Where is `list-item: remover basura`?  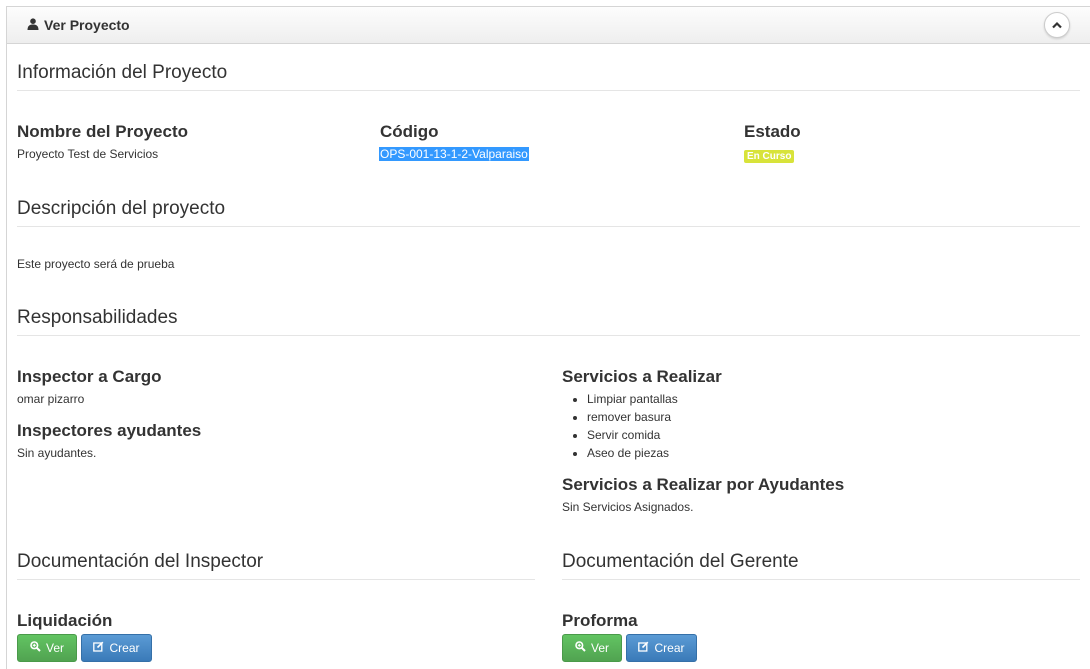 list-item: remover basura is located at coordinates (632, 417).